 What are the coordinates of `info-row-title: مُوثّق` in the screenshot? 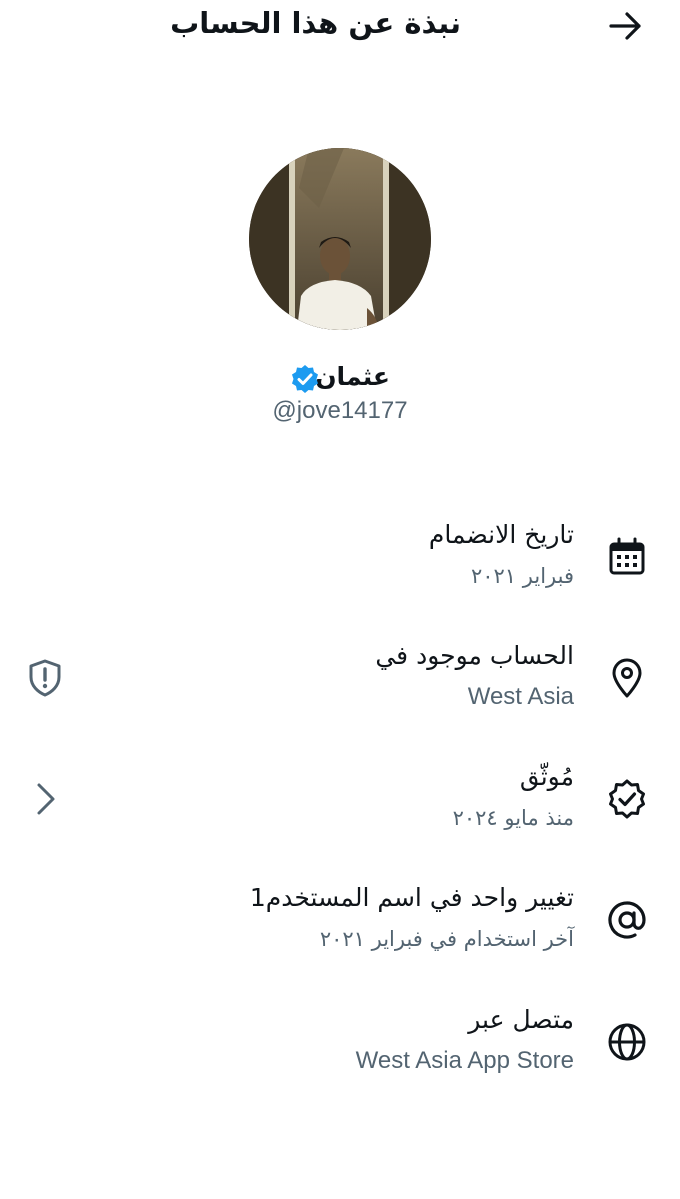 It's located at (546, 776).